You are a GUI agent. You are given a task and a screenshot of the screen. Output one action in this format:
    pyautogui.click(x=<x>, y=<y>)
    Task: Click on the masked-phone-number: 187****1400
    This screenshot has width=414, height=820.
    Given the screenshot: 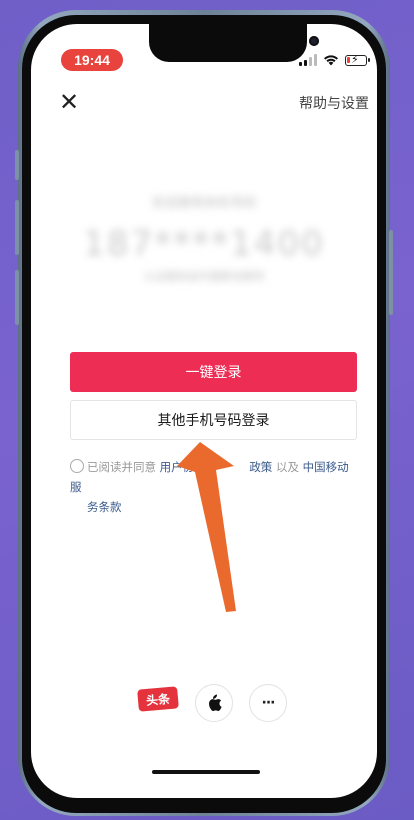 What is the action you would take?
    pyautogui.click(x=204, y=244)
    